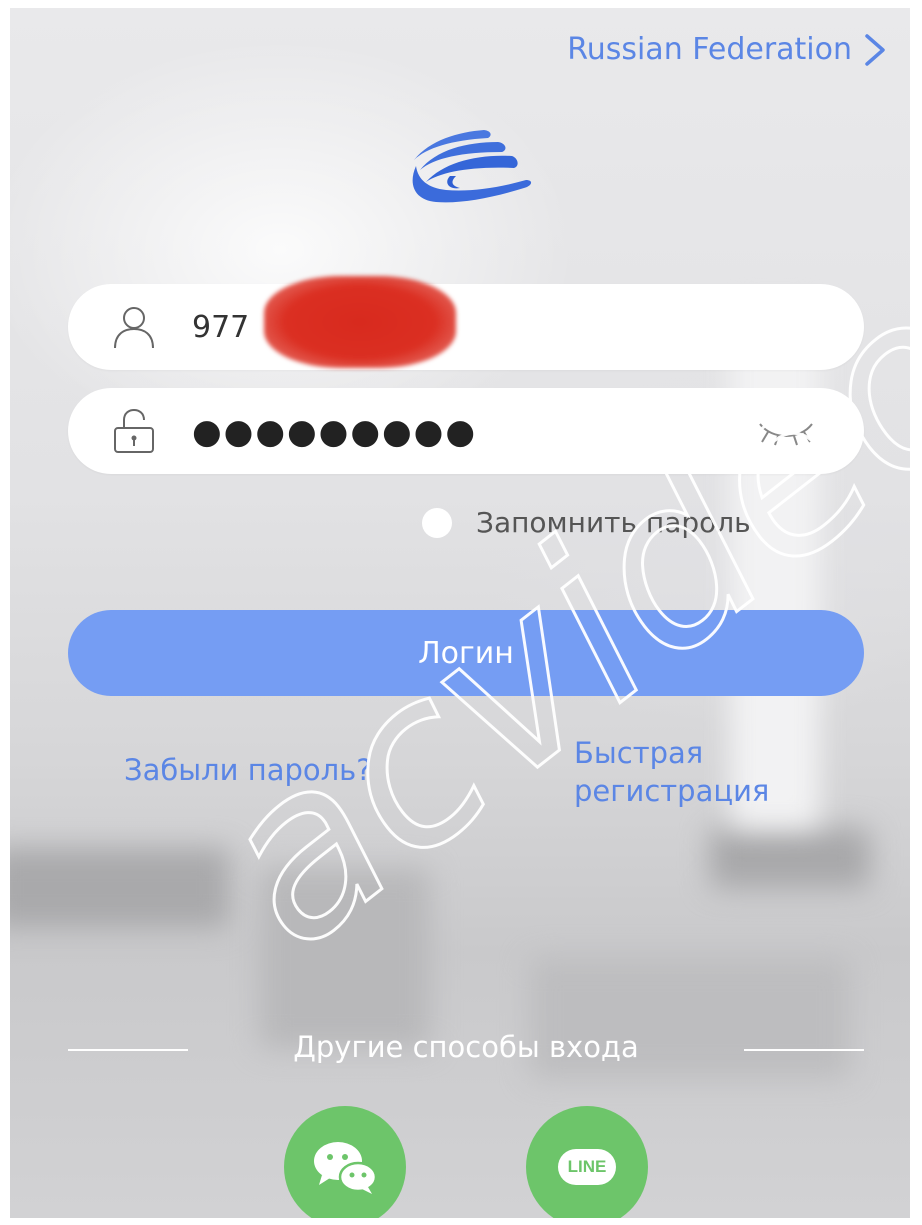  Describe the element at coordinates (134, 328) in the screenshot. I see `user-icon` at that location.